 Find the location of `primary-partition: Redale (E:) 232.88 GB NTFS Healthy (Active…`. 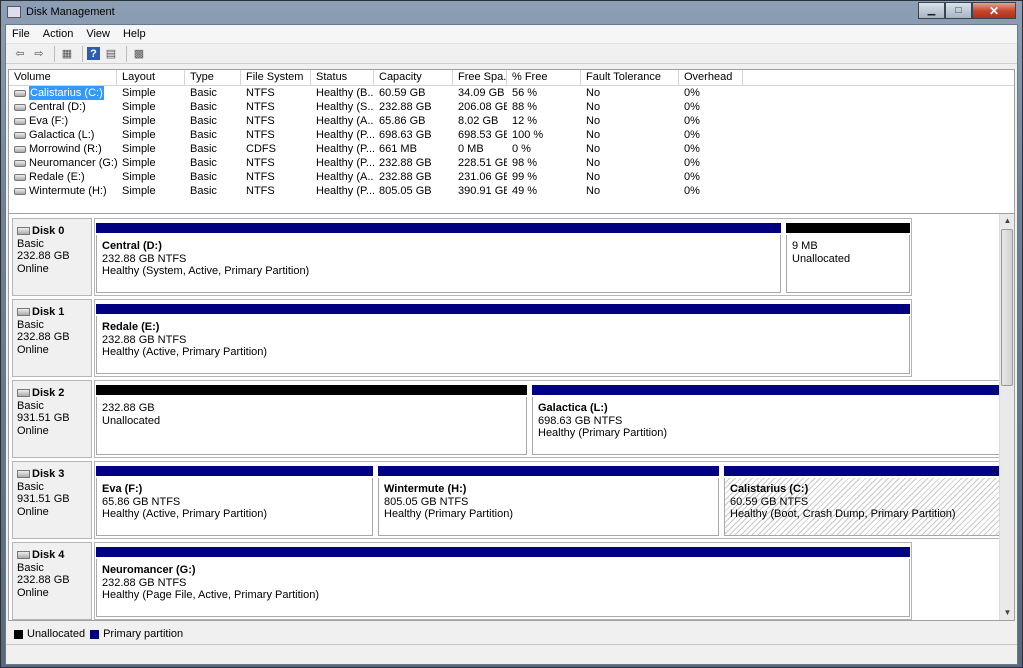

primary-partition: Redale (E:) 232.88 GB NTFS Healthy (Active… is located at coordinates (503, 339).